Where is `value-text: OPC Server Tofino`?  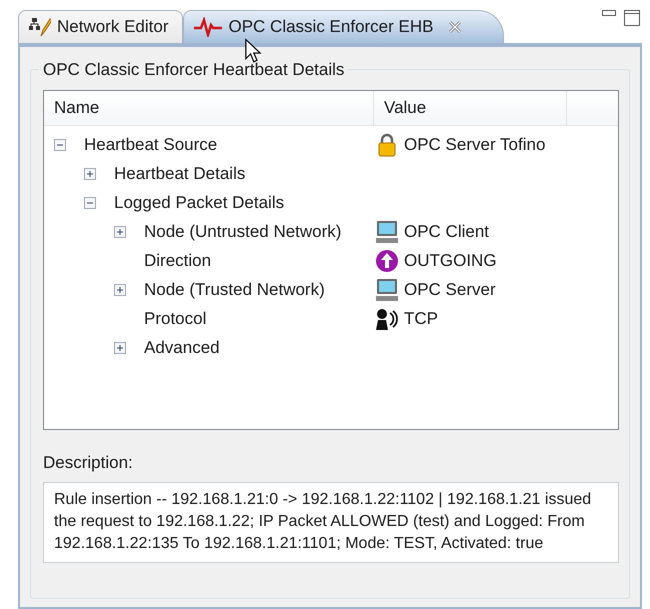 value-text: OPC Server Tofino is located at coordinates (475, 145).